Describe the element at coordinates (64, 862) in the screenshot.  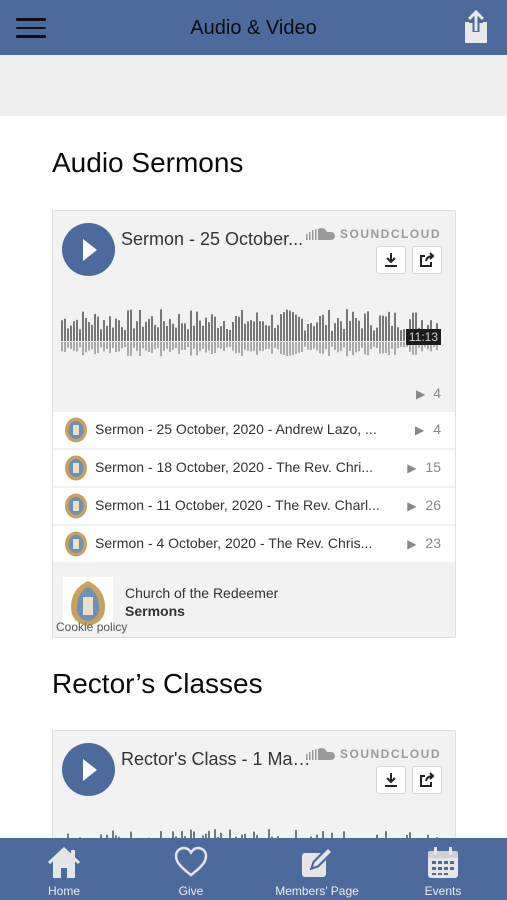
I see `home-icon` at that location.